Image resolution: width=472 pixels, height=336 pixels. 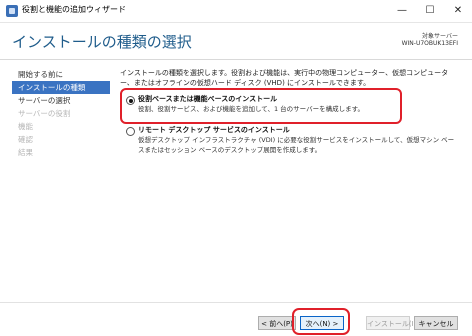 I want to click on destination-server-label: 対象サーバー, so click(x=440, y=36).